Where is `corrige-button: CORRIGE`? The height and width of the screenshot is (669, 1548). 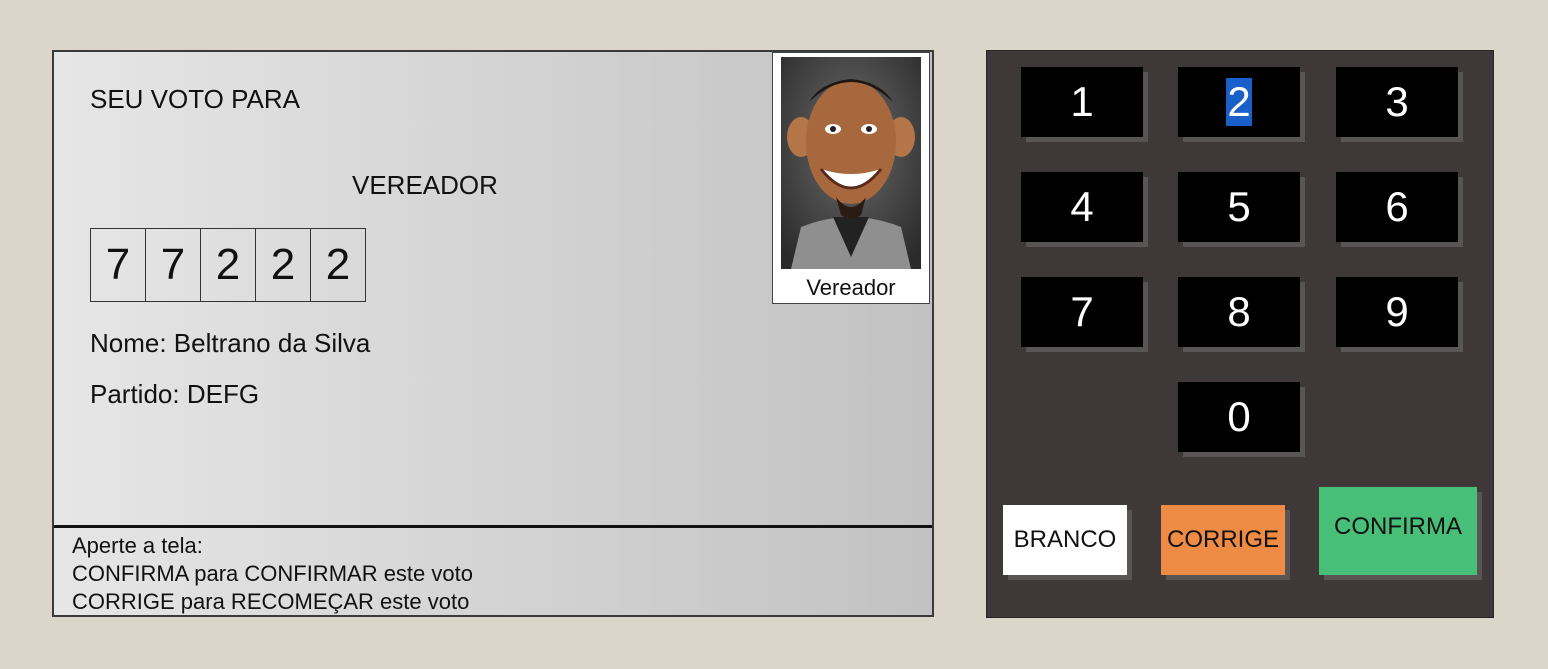
corrige-button: CORRIGE is located at coordinates (1223, 540).